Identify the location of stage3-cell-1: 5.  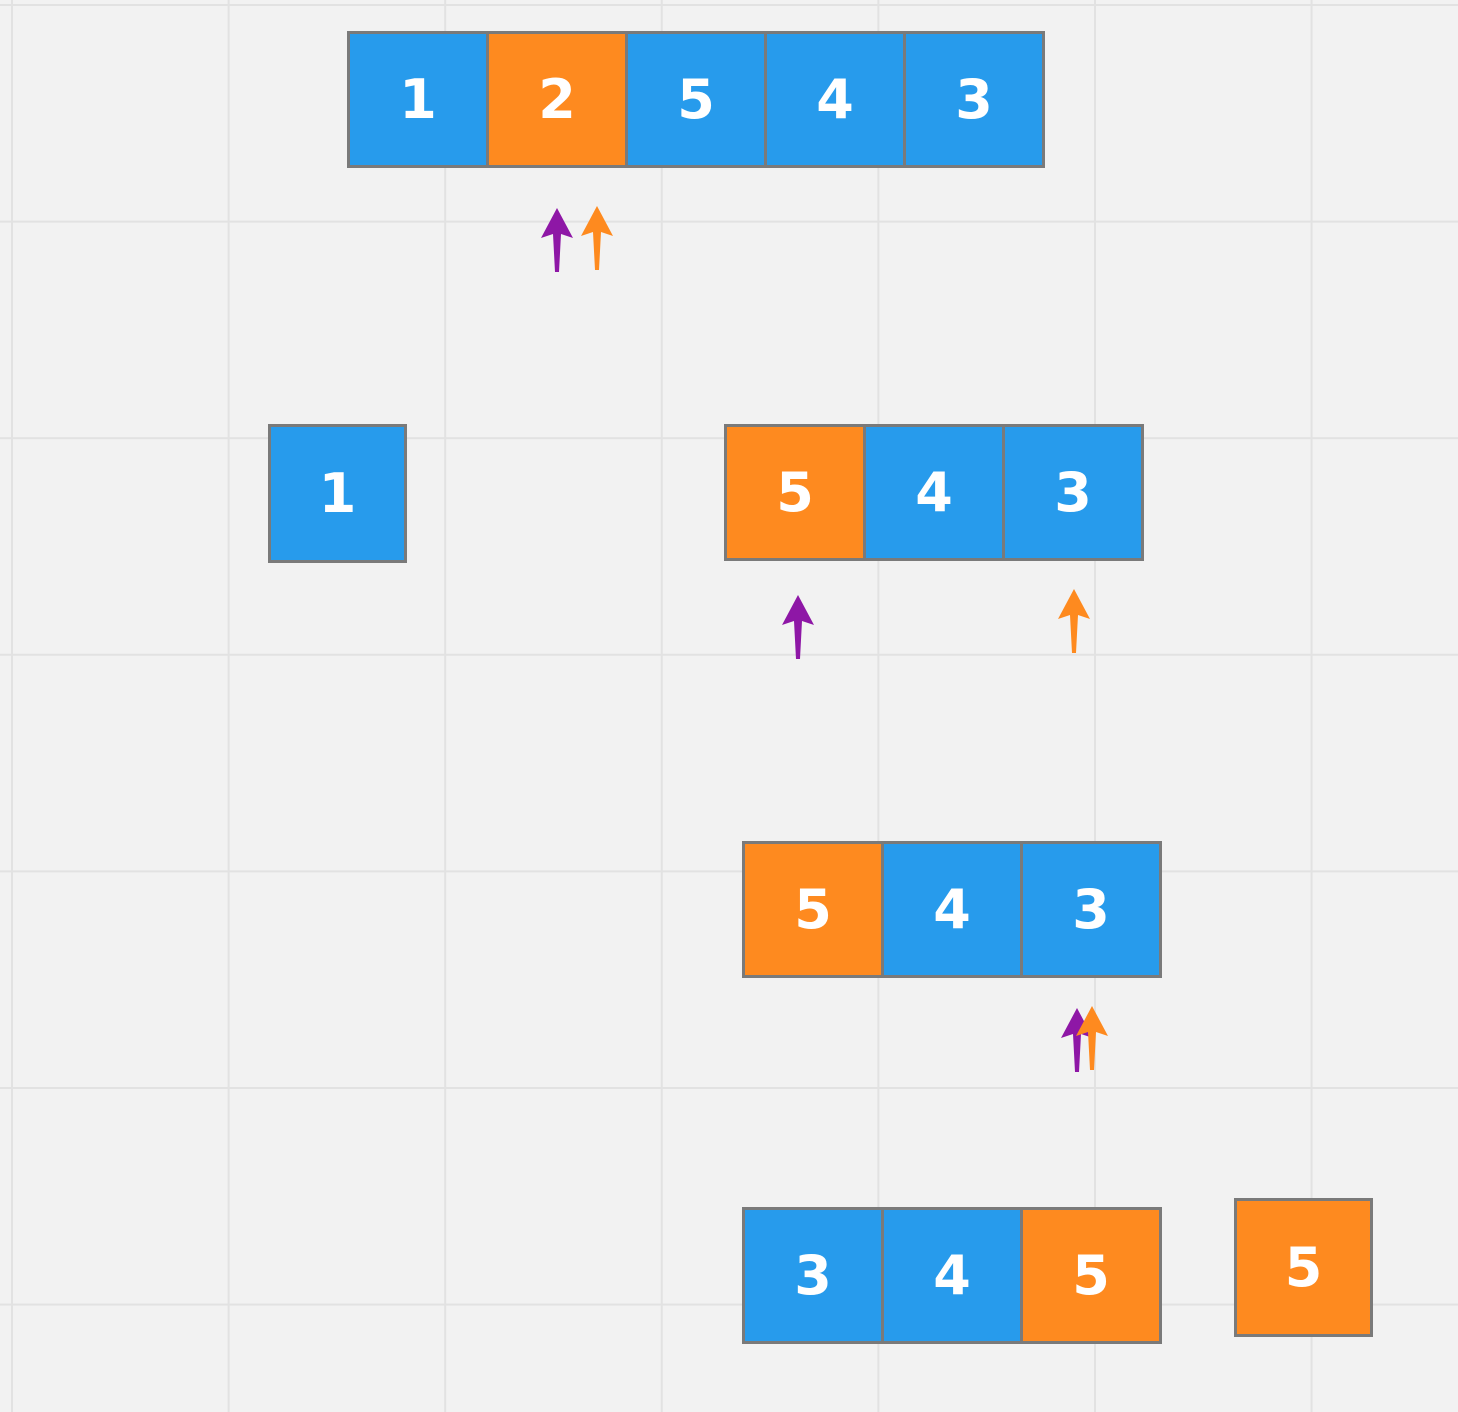
(813, 909).